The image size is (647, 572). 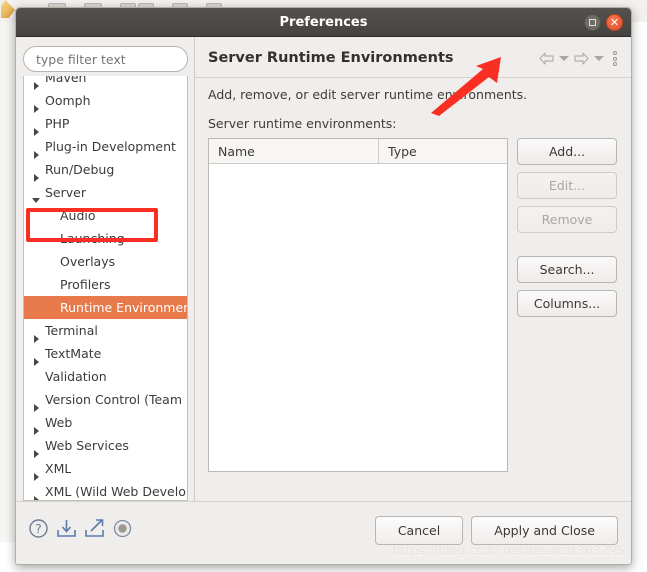 I want to click on table-label: Server runtime environments:, so click(x=302, y=123).